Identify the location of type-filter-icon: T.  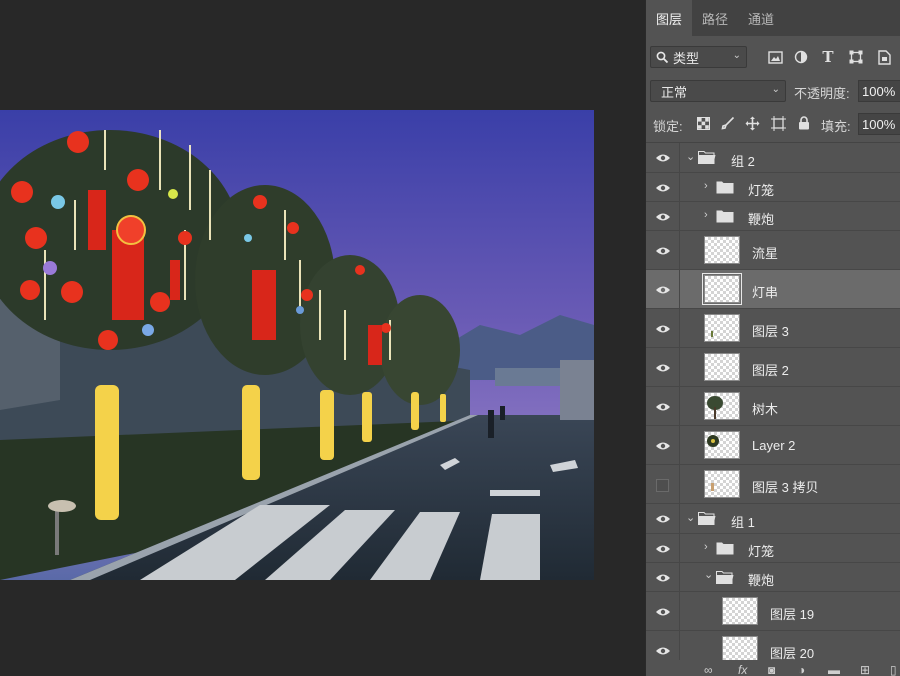
(828, 57).